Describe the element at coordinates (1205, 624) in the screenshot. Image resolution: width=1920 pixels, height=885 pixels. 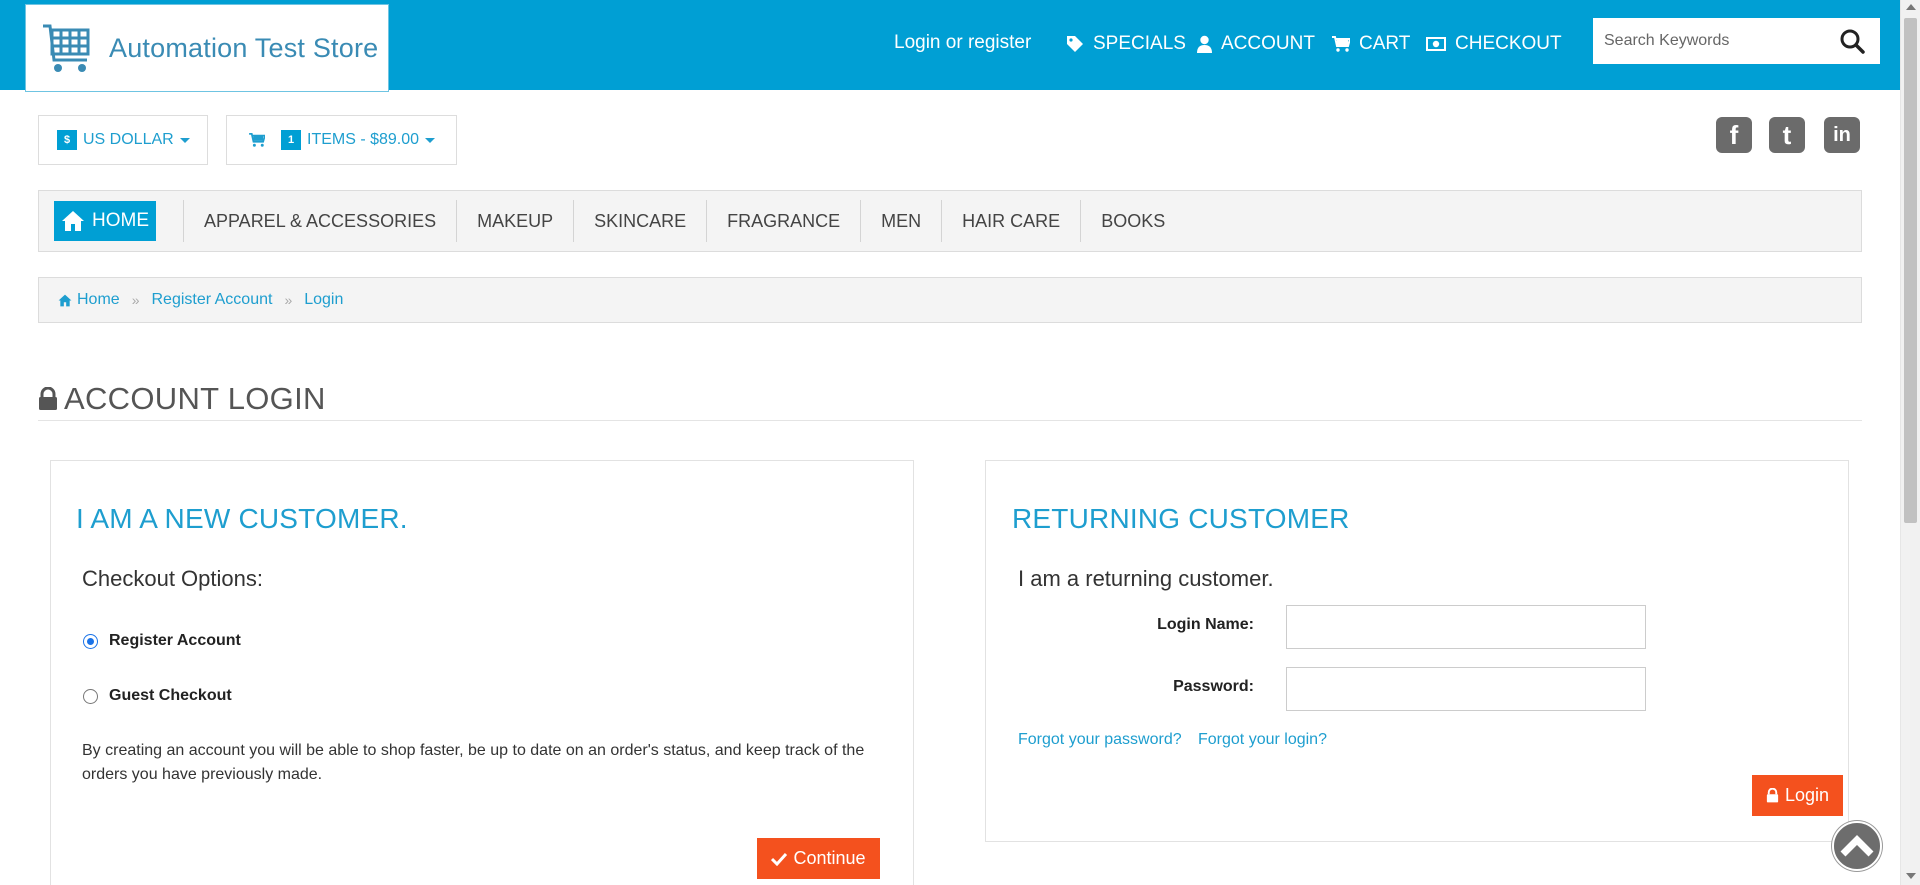
I see `login-name-label: Login Name:` at that location.